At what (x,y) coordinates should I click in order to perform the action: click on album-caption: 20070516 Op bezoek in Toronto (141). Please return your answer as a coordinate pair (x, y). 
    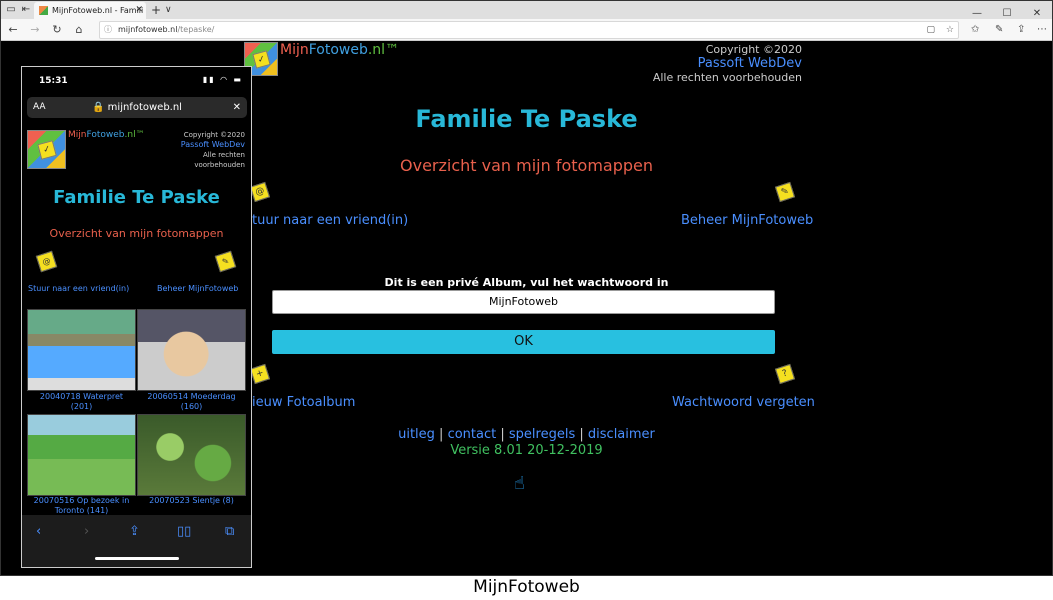
    Looking at the image, I should click on (81, 506).